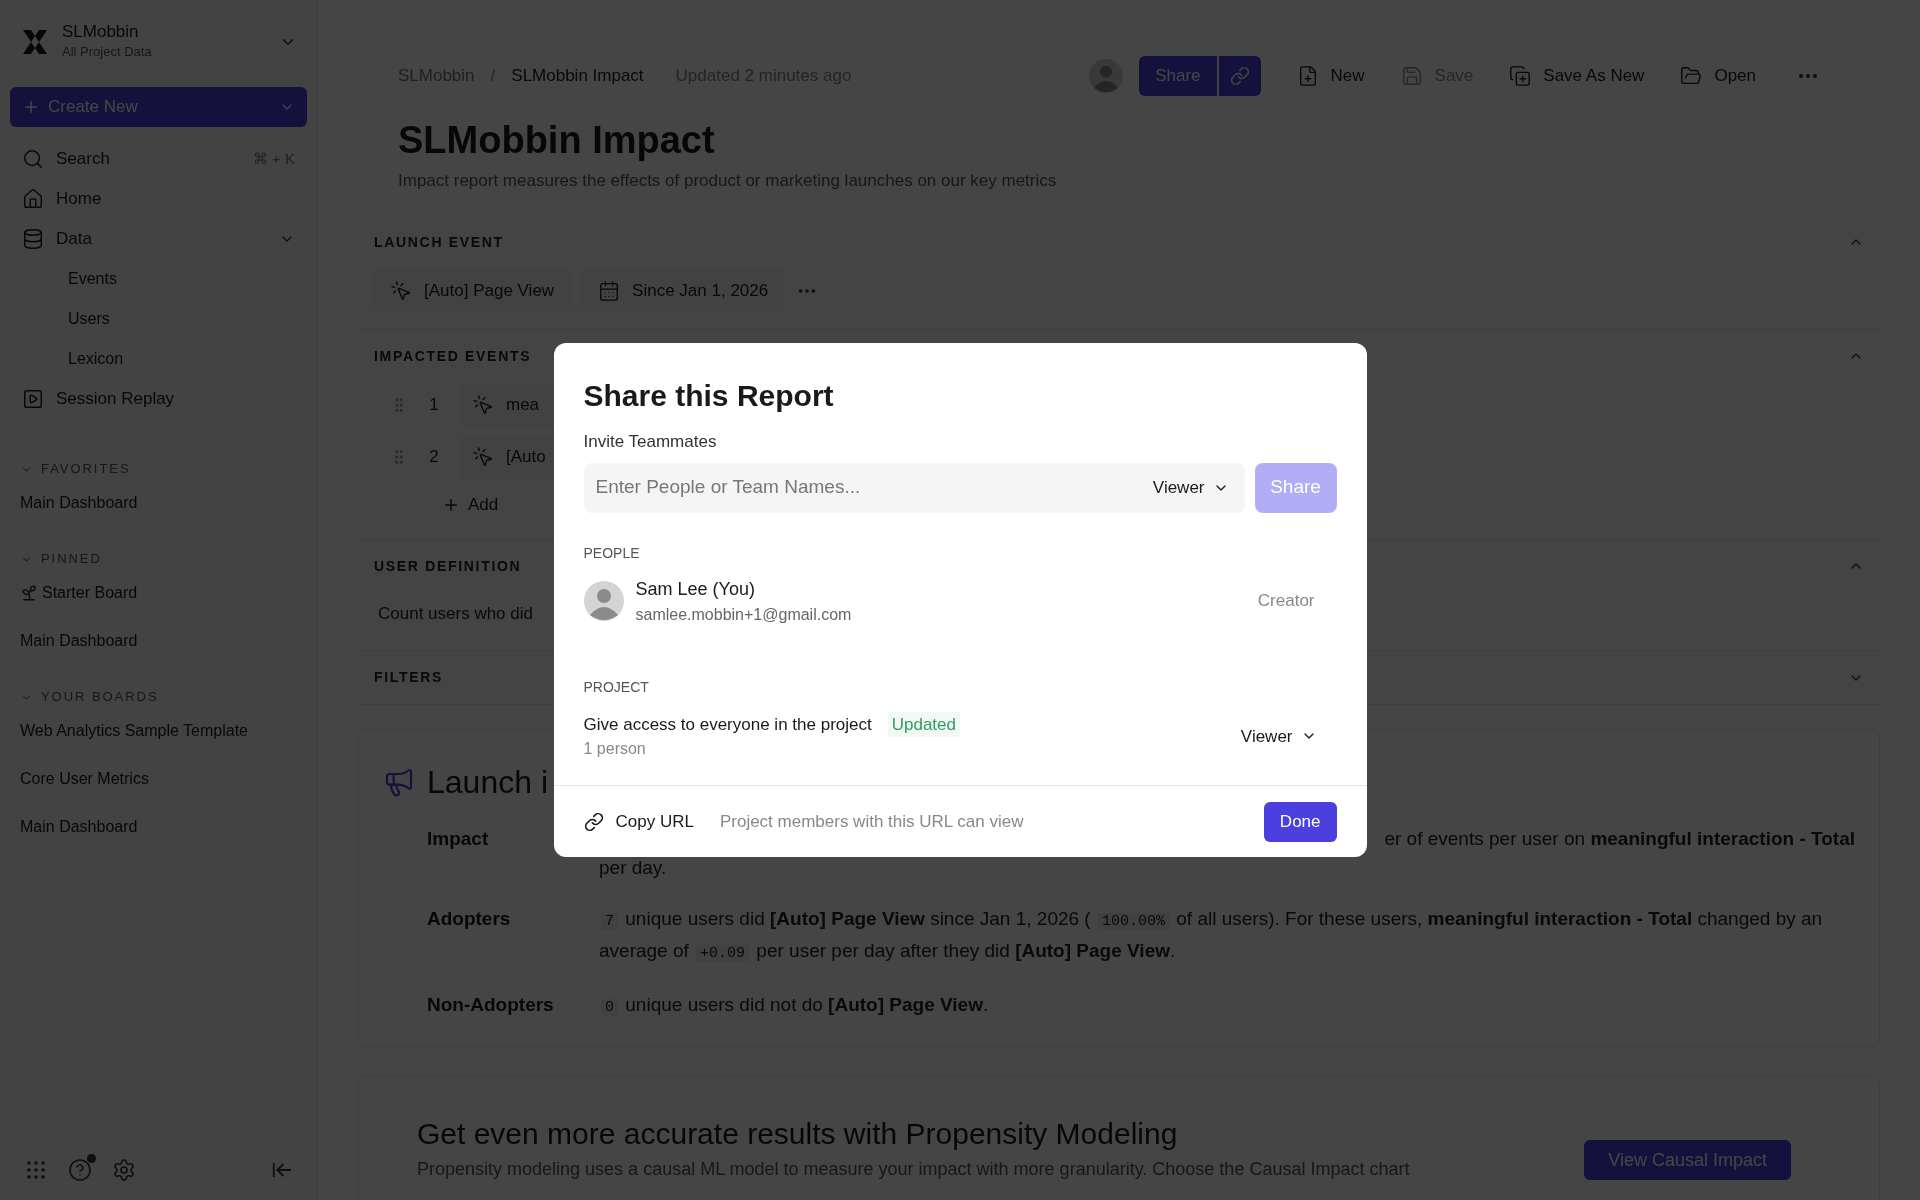 This screenshot has height=1200, width=1920. What do you see at coordinates (914, 487) in the screenshot?
I see `invite-field: Enter People or Team Names... Viewer` at bounding box center [914, 487].